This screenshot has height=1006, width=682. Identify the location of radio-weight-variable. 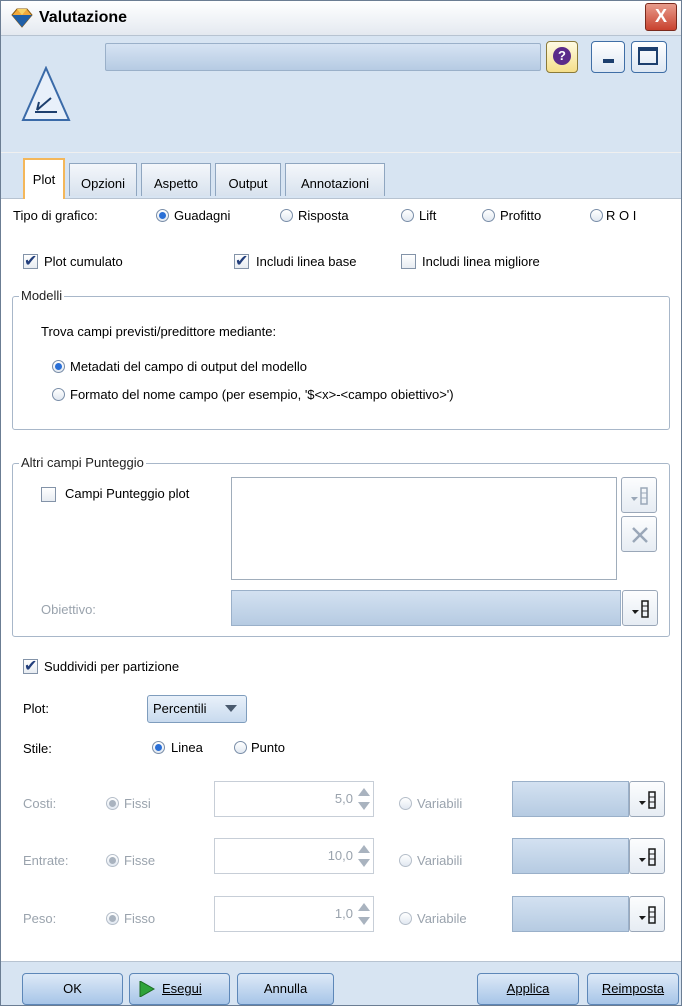
(405, 918).